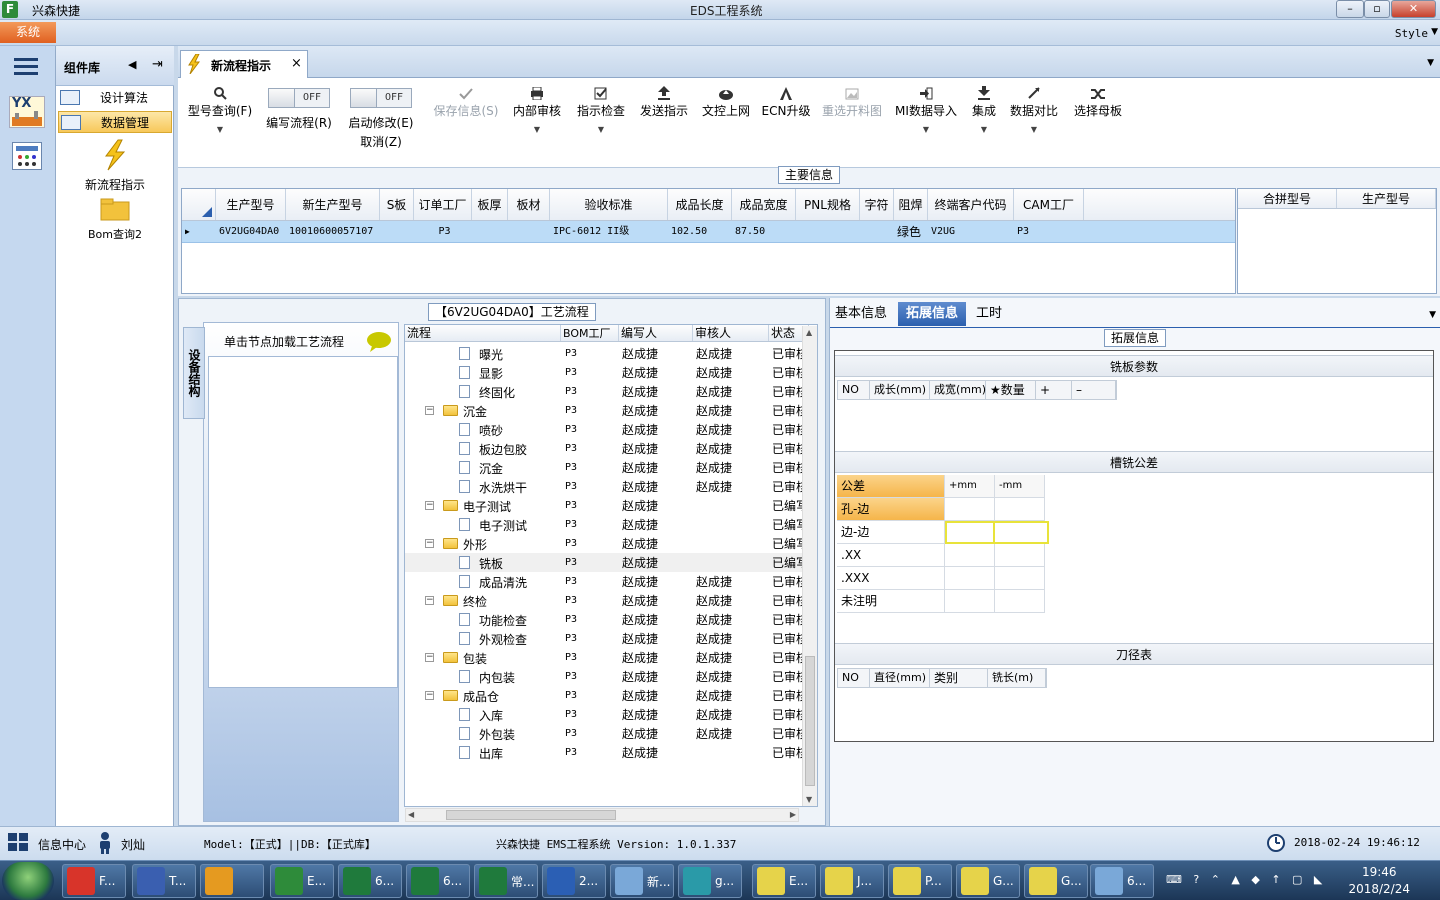  Describe the element at coordinates (726, 123) in the screenshot. I see `doc-upload-button: 文控上网` at that location.